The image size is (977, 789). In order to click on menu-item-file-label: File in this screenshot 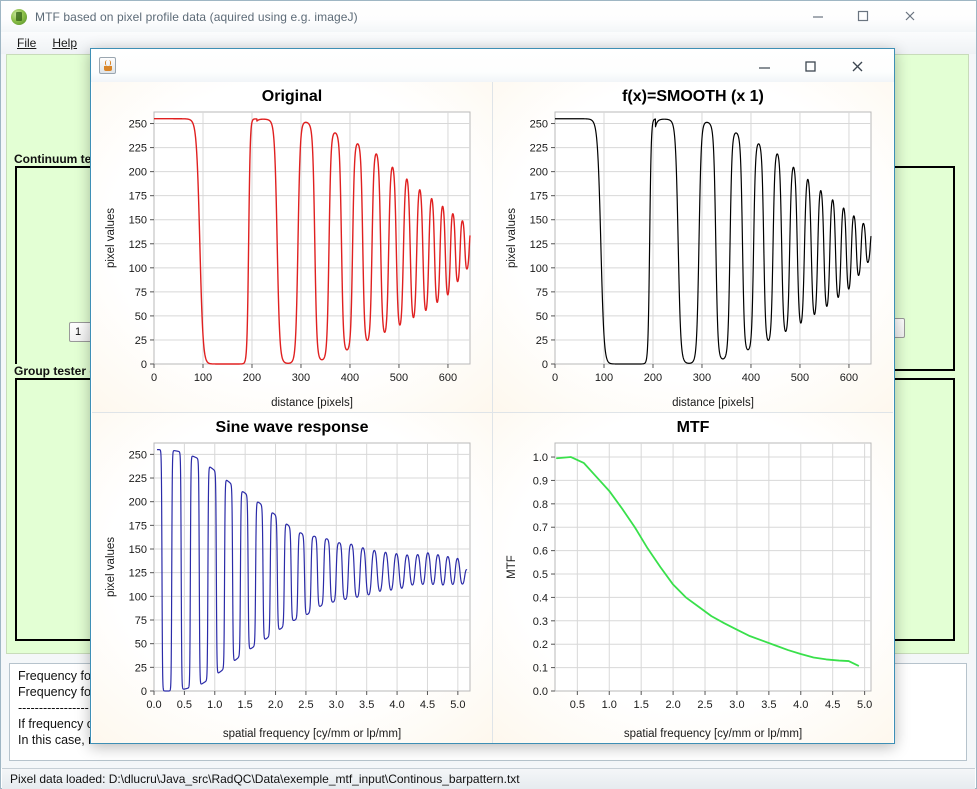, I will do `click(27, 43)`.